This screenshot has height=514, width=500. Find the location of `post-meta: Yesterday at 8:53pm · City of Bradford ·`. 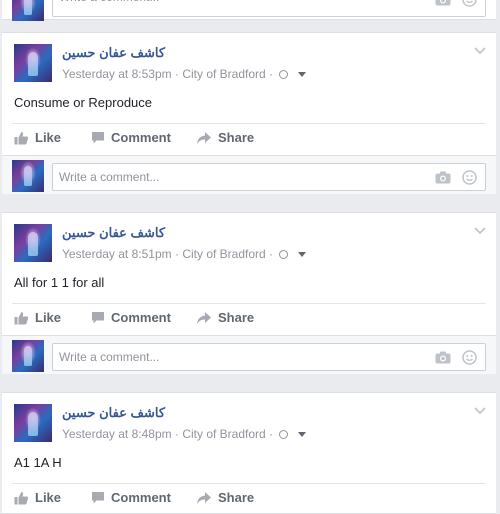

post-meta: Yesterday at 8:53pm · City of Bradford · is located at coordinates (184, 74).